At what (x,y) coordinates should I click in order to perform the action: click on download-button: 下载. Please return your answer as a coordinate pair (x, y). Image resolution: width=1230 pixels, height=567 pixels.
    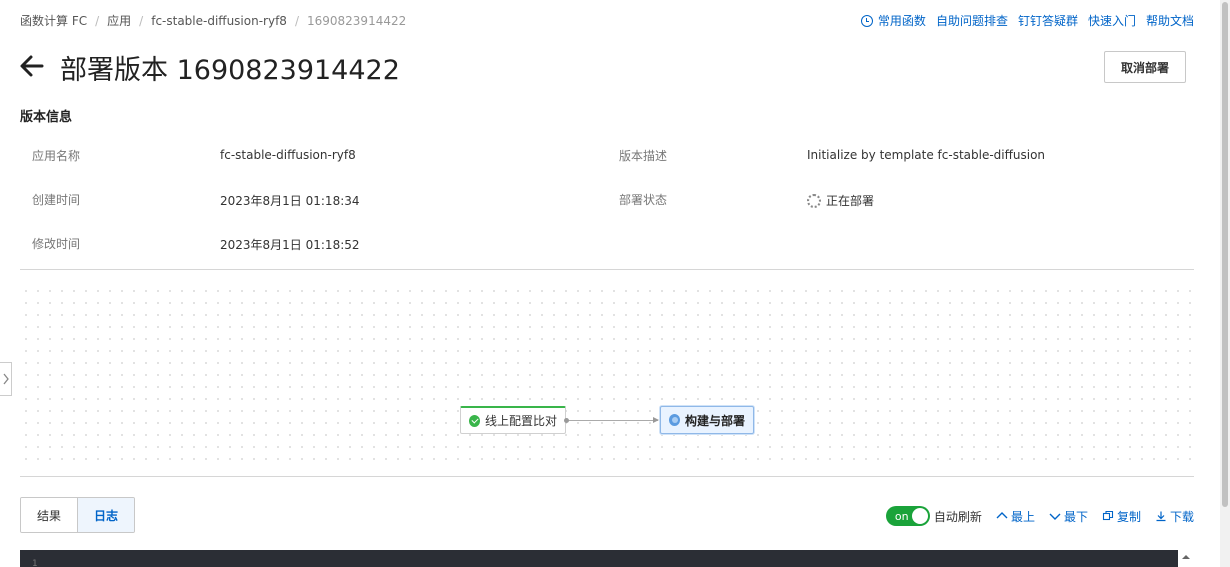
    Looking at the image, I should click on (1174, 516).